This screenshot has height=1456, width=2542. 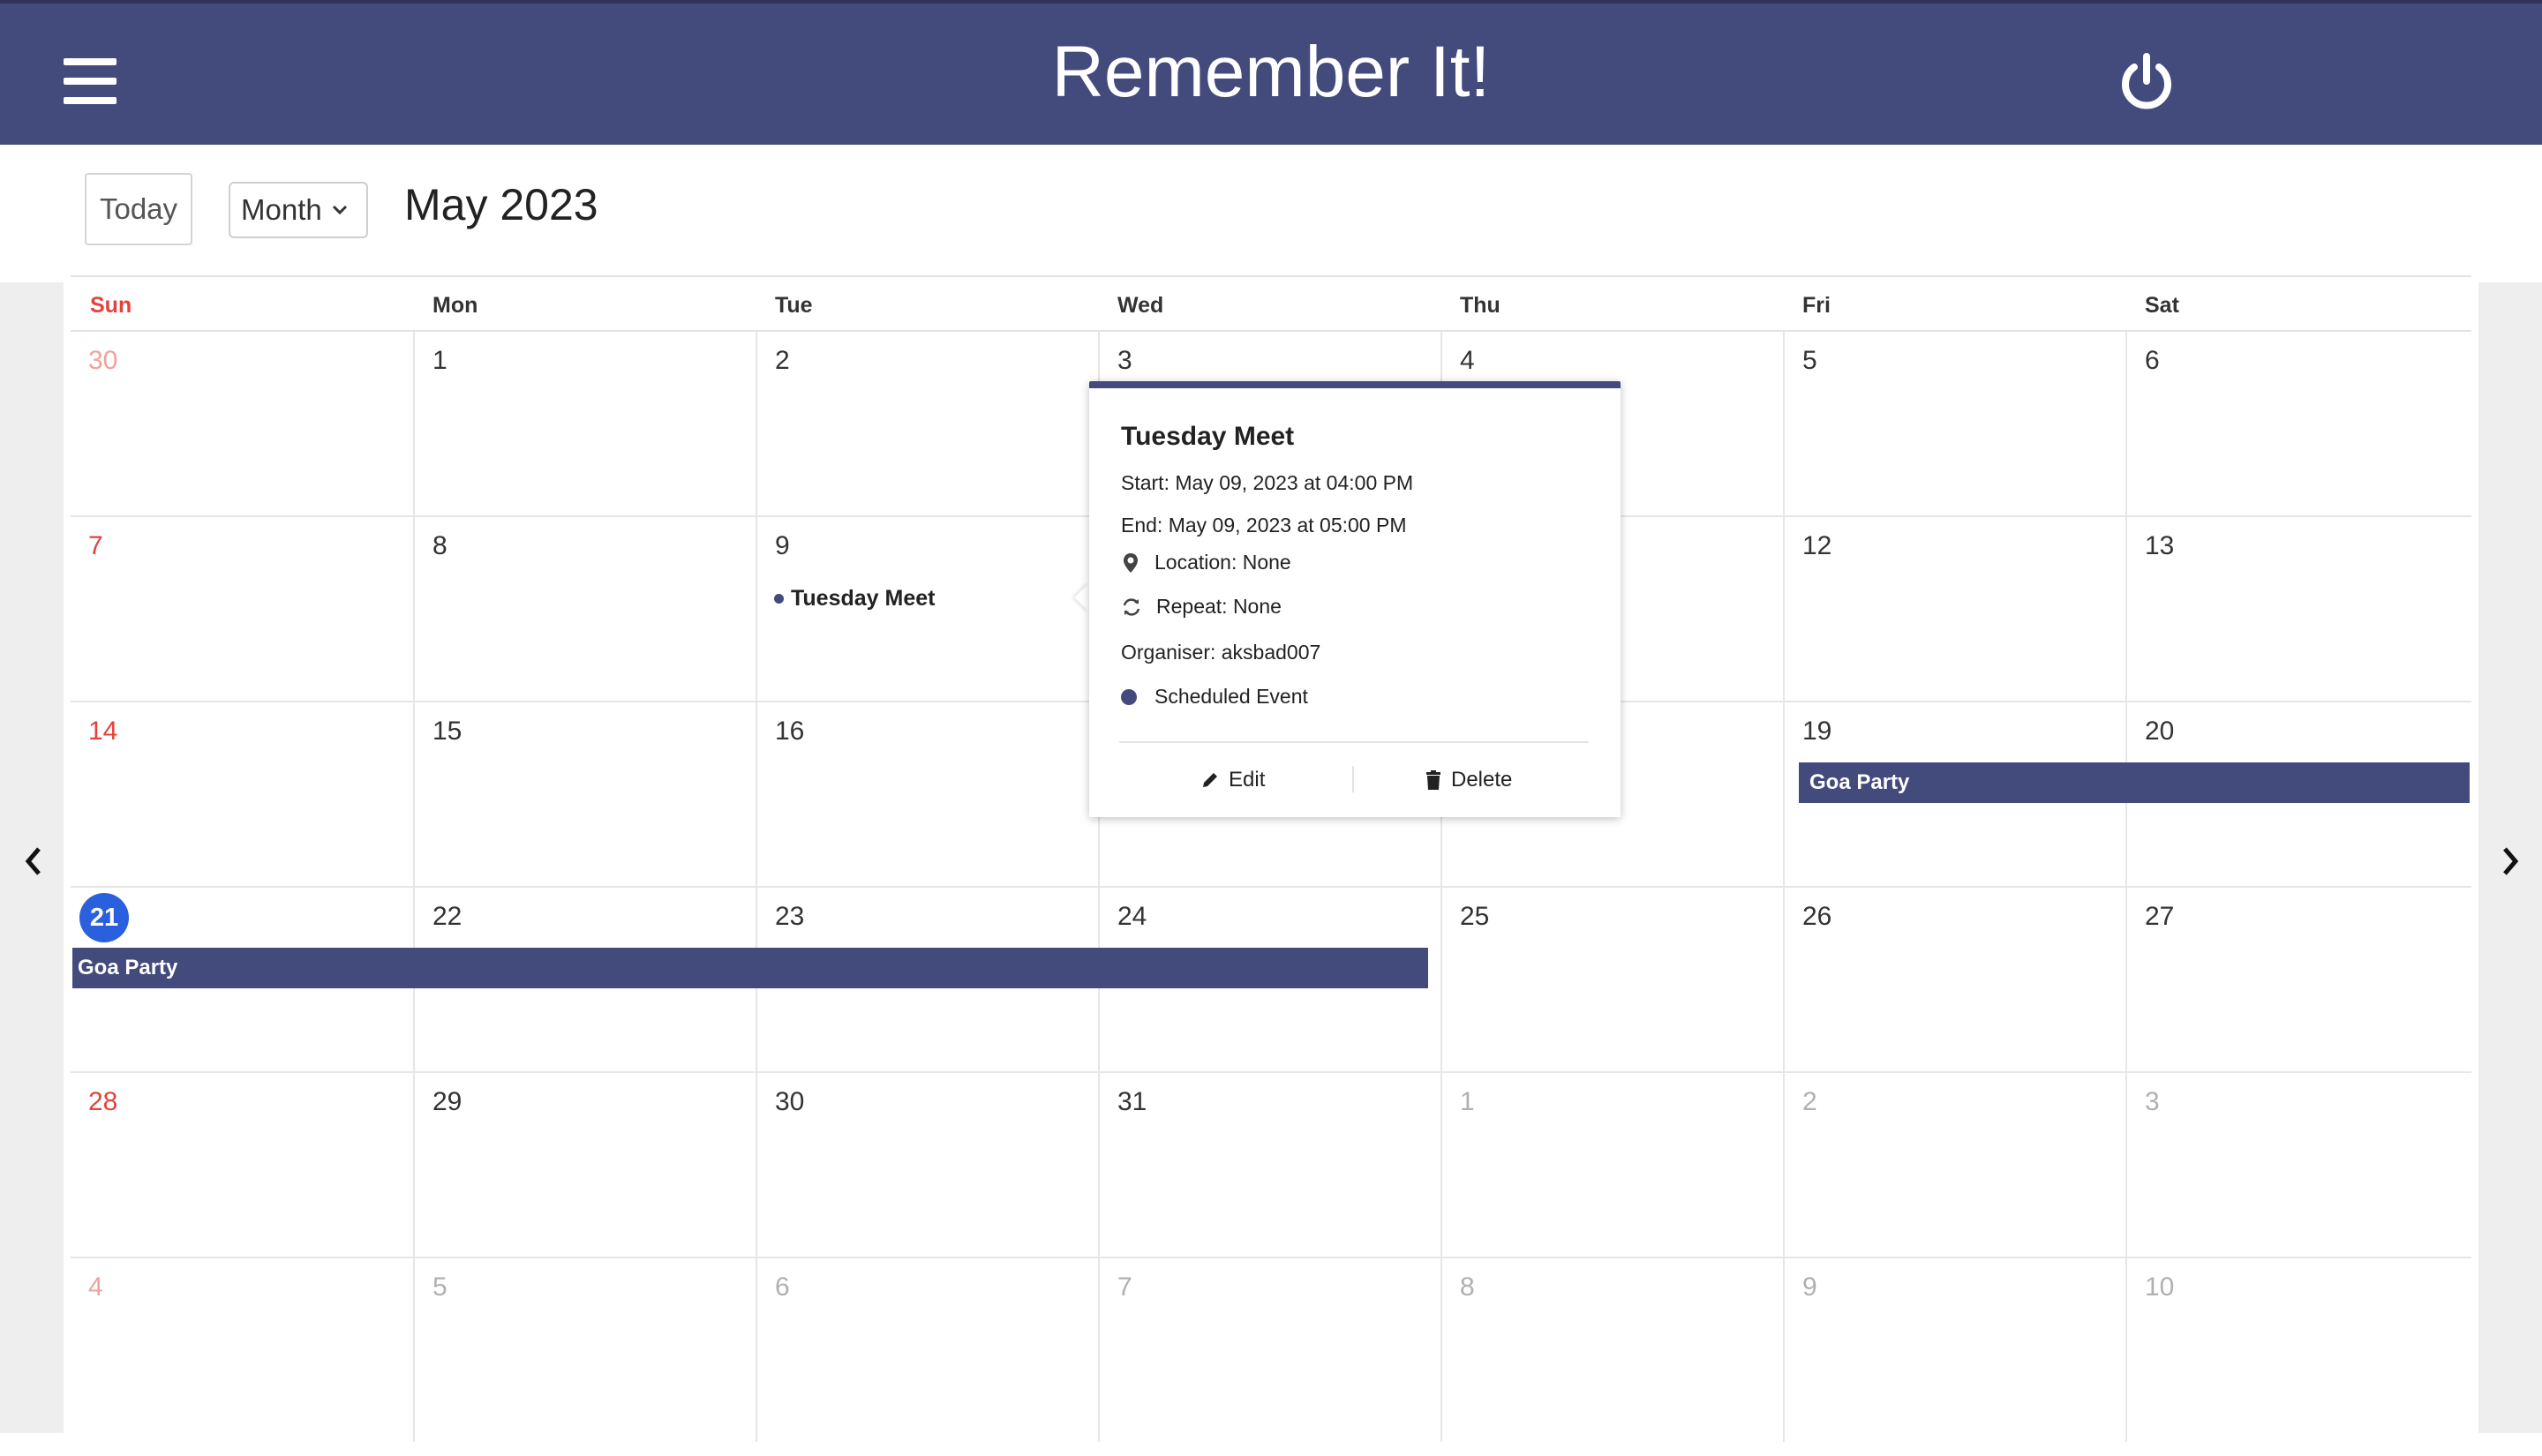 I want to click on week-row: 28 29 30 31 1 2 3, so click(x=1271, y=1165).